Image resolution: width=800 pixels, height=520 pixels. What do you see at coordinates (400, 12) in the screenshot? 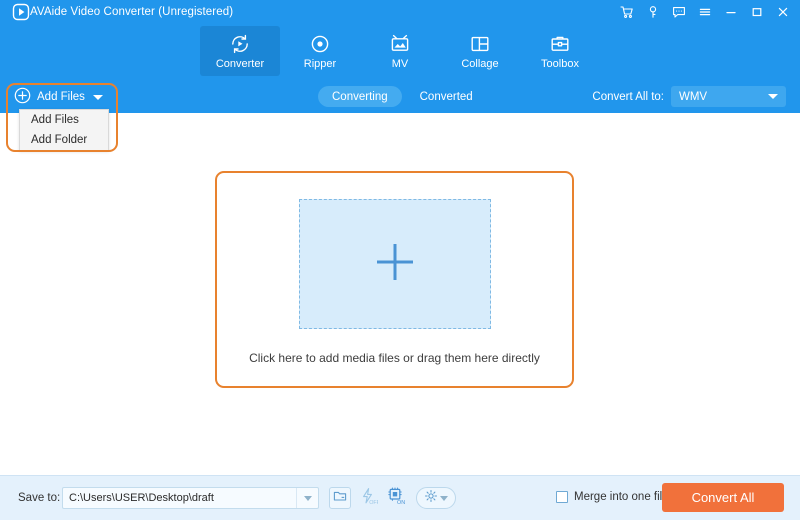
I see `title-bar: AVAide Video Converter (Unregistered)` at bounding box center [400, 12].